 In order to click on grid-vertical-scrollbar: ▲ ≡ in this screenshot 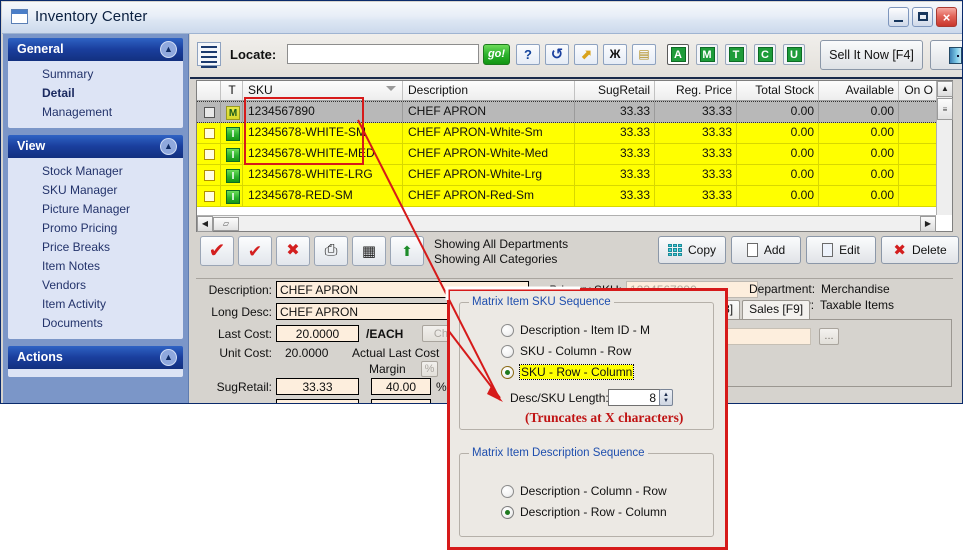, I will do `click(944, 148)`.